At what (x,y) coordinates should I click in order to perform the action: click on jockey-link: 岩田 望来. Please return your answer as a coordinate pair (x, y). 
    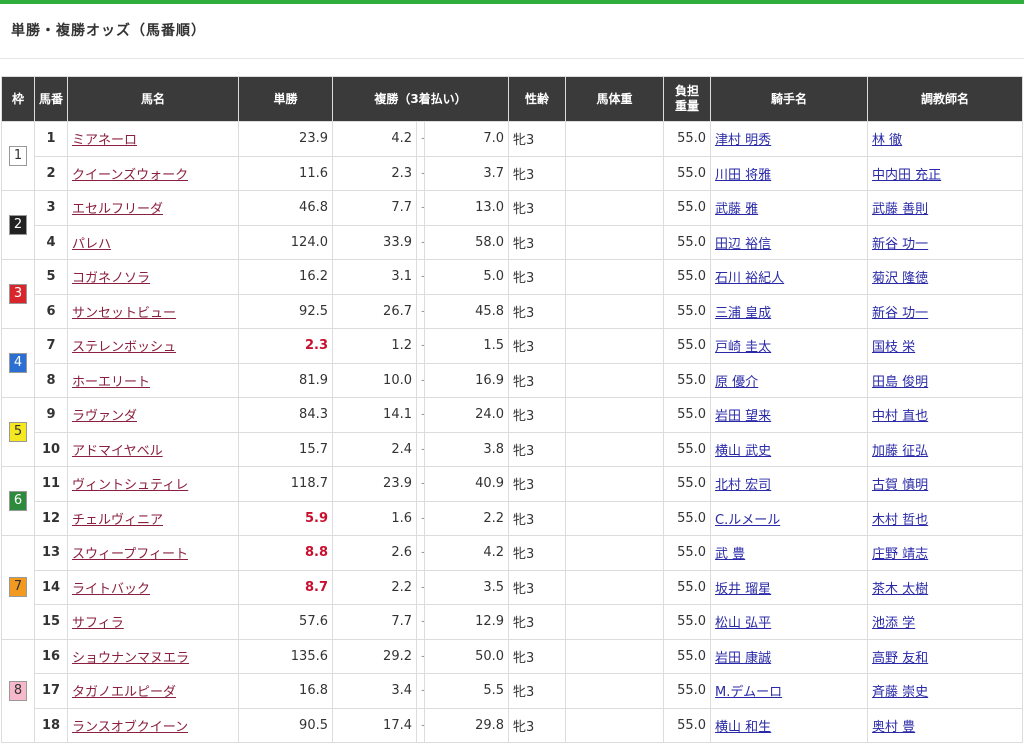
    Looking at the image, I should click on (743, 416).